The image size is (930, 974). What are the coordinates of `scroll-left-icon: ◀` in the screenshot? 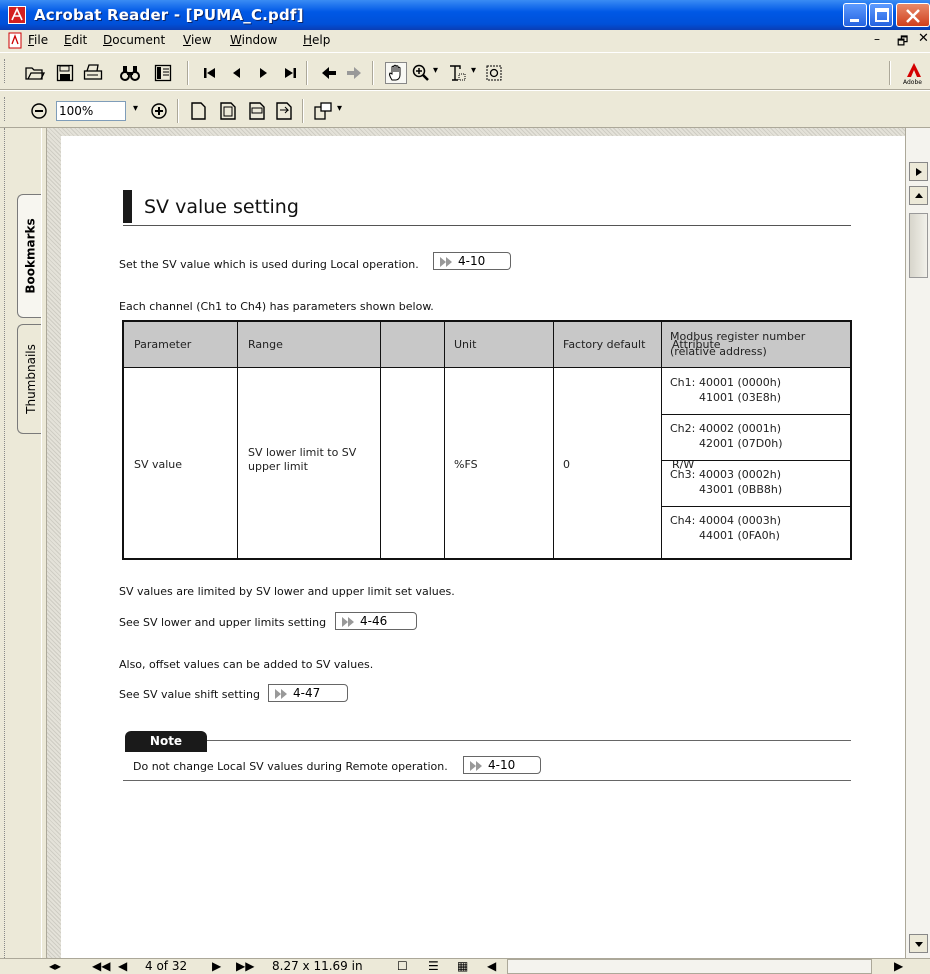 It's located at (491, 966).